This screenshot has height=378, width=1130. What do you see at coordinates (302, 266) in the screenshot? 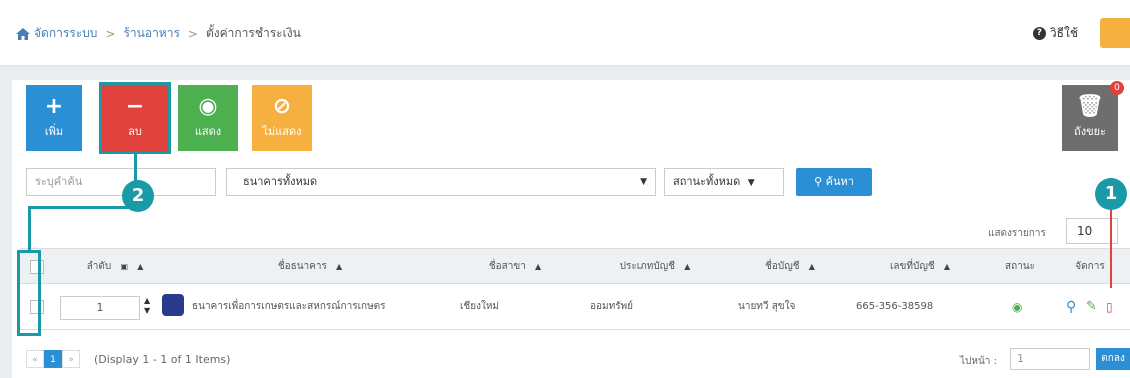
I see `col-bank-label: ชื่อธนาคาร` at bounding box center [302, 266].